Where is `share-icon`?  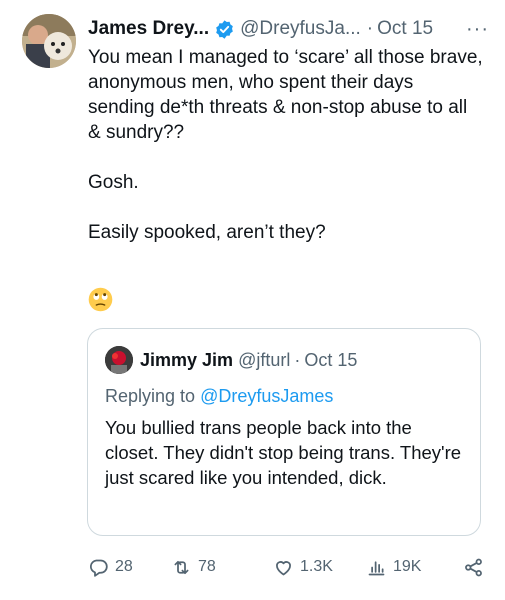 share-icon is located at coordinates (473, 567).